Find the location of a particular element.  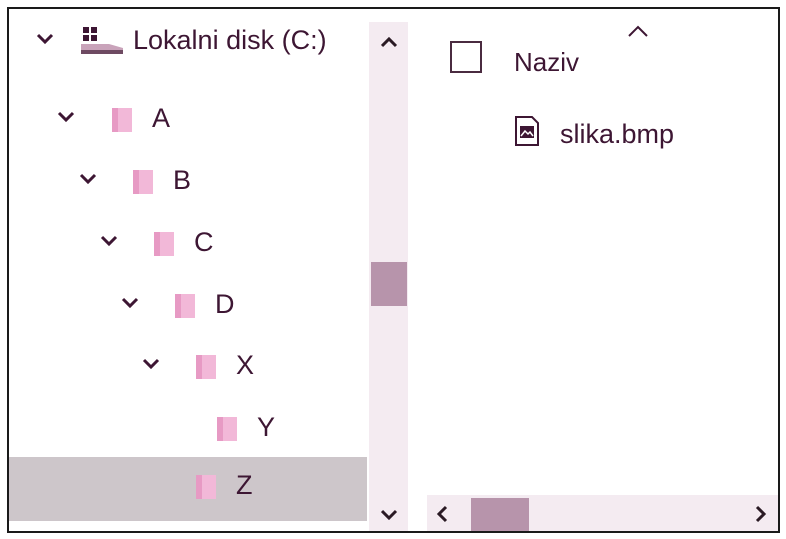

tree-item-a: A is located at coordinates (188, 125).